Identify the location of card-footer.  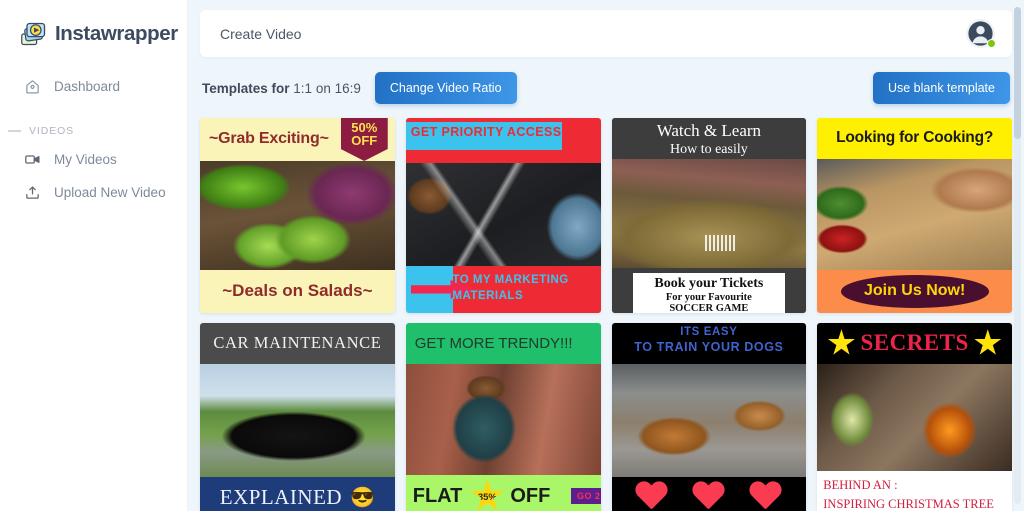
(709, 493).